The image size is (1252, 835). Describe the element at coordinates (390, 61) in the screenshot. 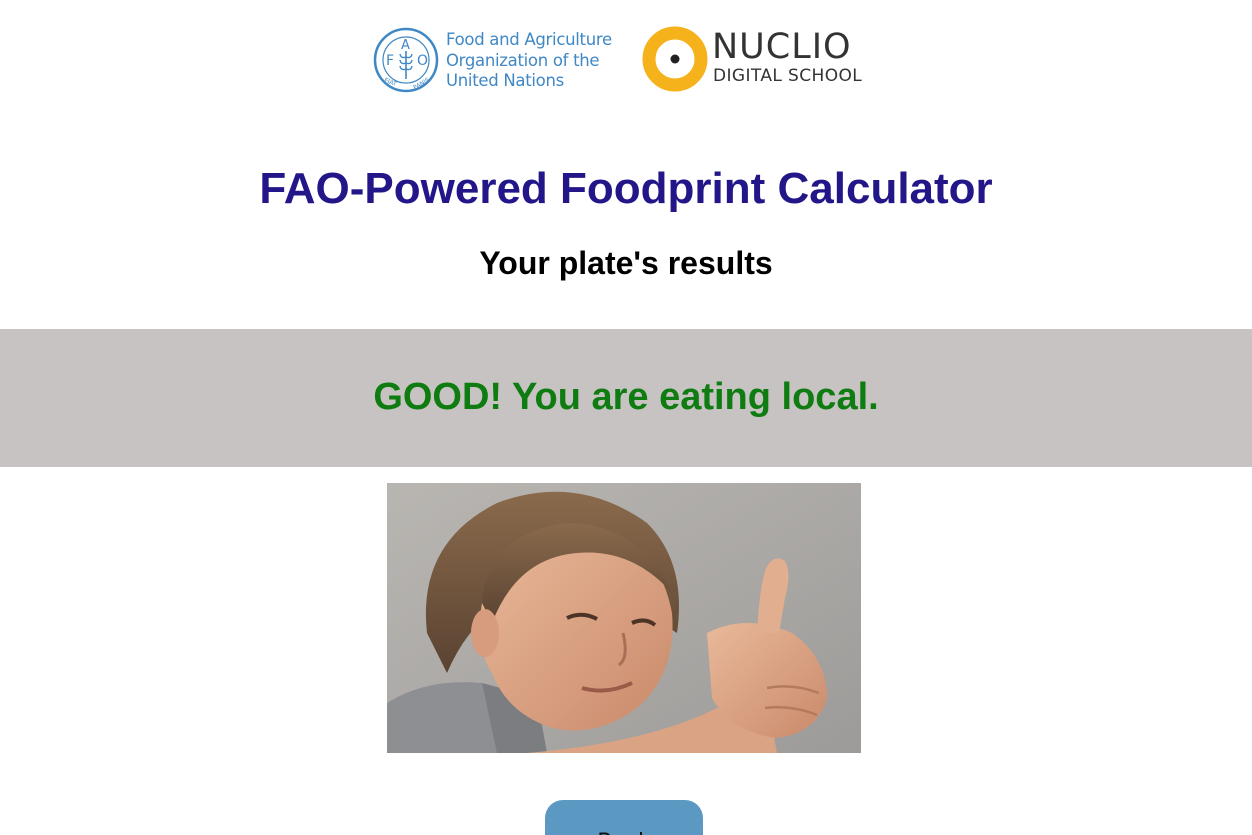

I see `svg-text: F` at that location.